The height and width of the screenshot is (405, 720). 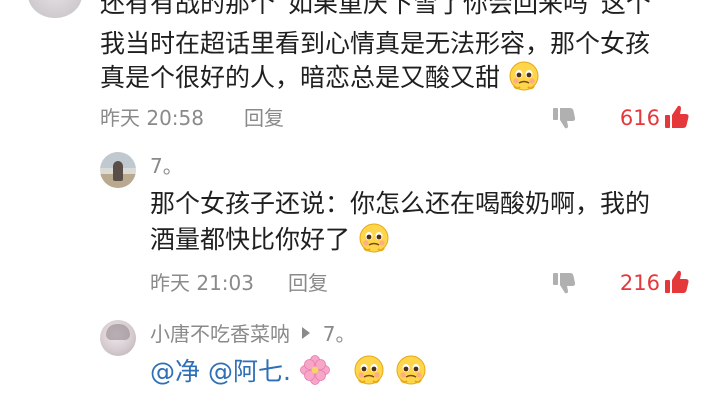 I want to click on comment-text-line: 我当时在超话里看到心情真是无法形容，那个女孩, so click(x=375, y=43).